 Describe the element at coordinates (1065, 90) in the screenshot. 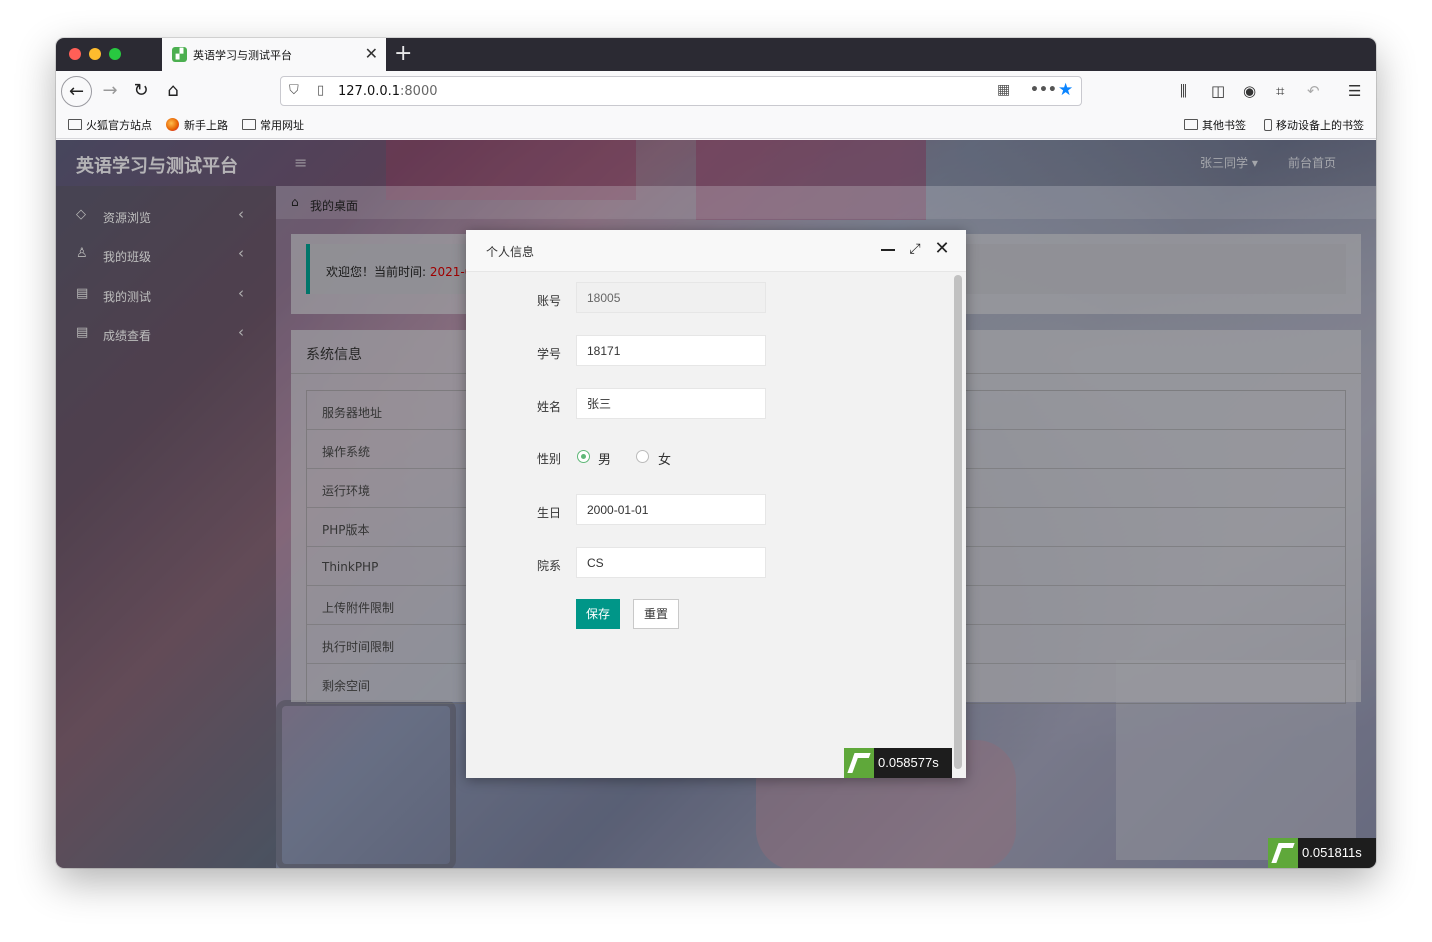

I see `bookmark-star-icon: ★` at that location.